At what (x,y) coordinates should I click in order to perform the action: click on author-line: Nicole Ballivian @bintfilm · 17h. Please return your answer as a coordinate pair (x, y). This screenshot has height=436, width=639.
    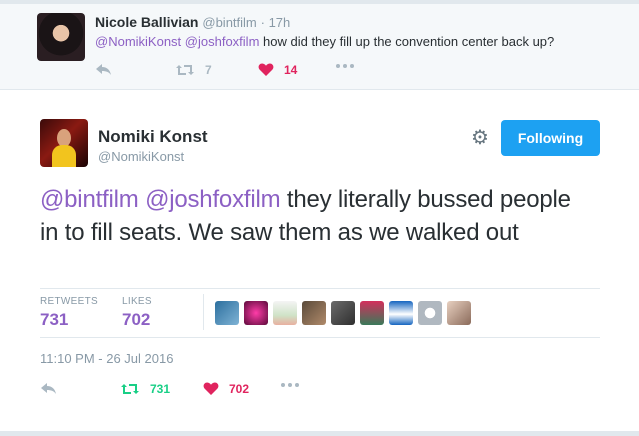
    Looking at the image, I should click on (192, 22).